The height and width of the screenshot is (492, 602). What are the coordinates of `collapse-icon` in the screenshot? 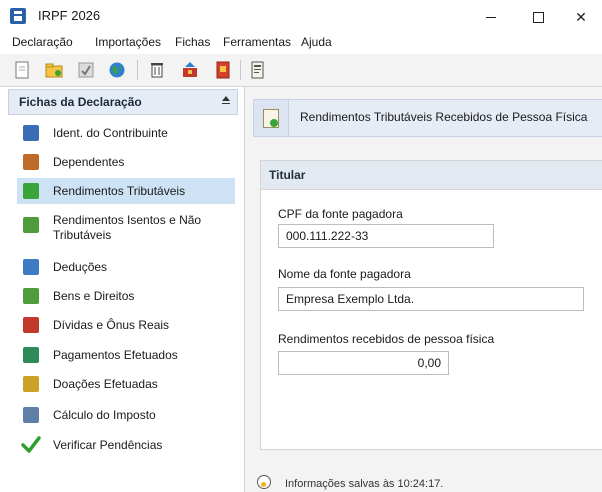 It's located at (226, 101).